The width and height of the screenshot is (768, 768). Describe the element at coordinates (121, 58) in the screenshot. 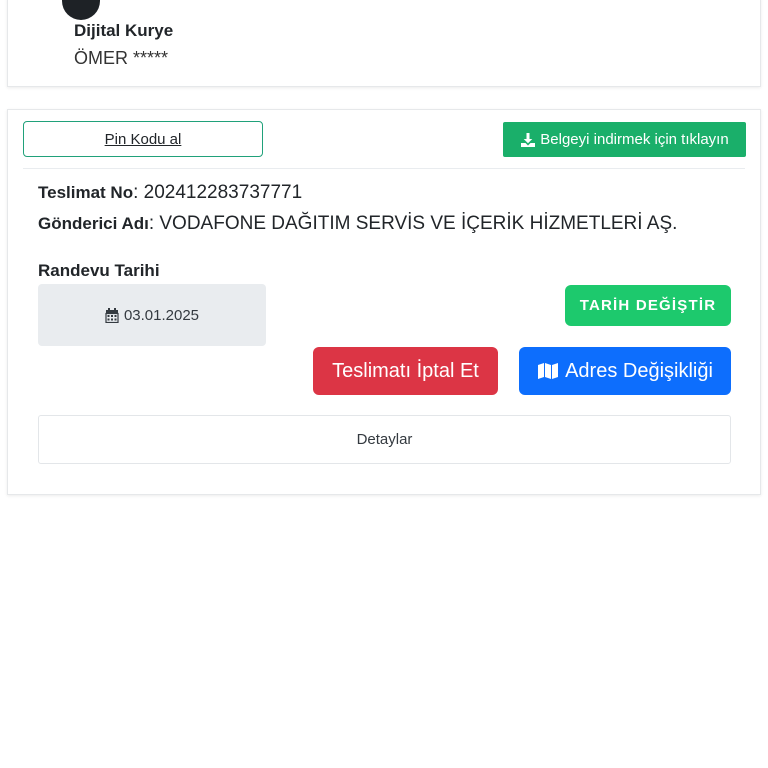

I see `courier-name: ÖMER *****` at that location.